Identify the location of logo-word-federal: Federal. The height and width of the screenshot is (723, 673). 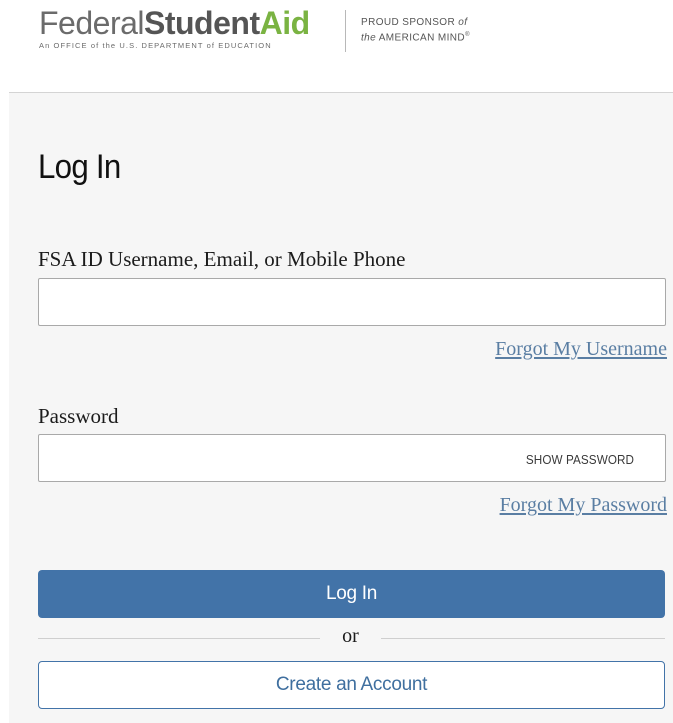
(92, 23).